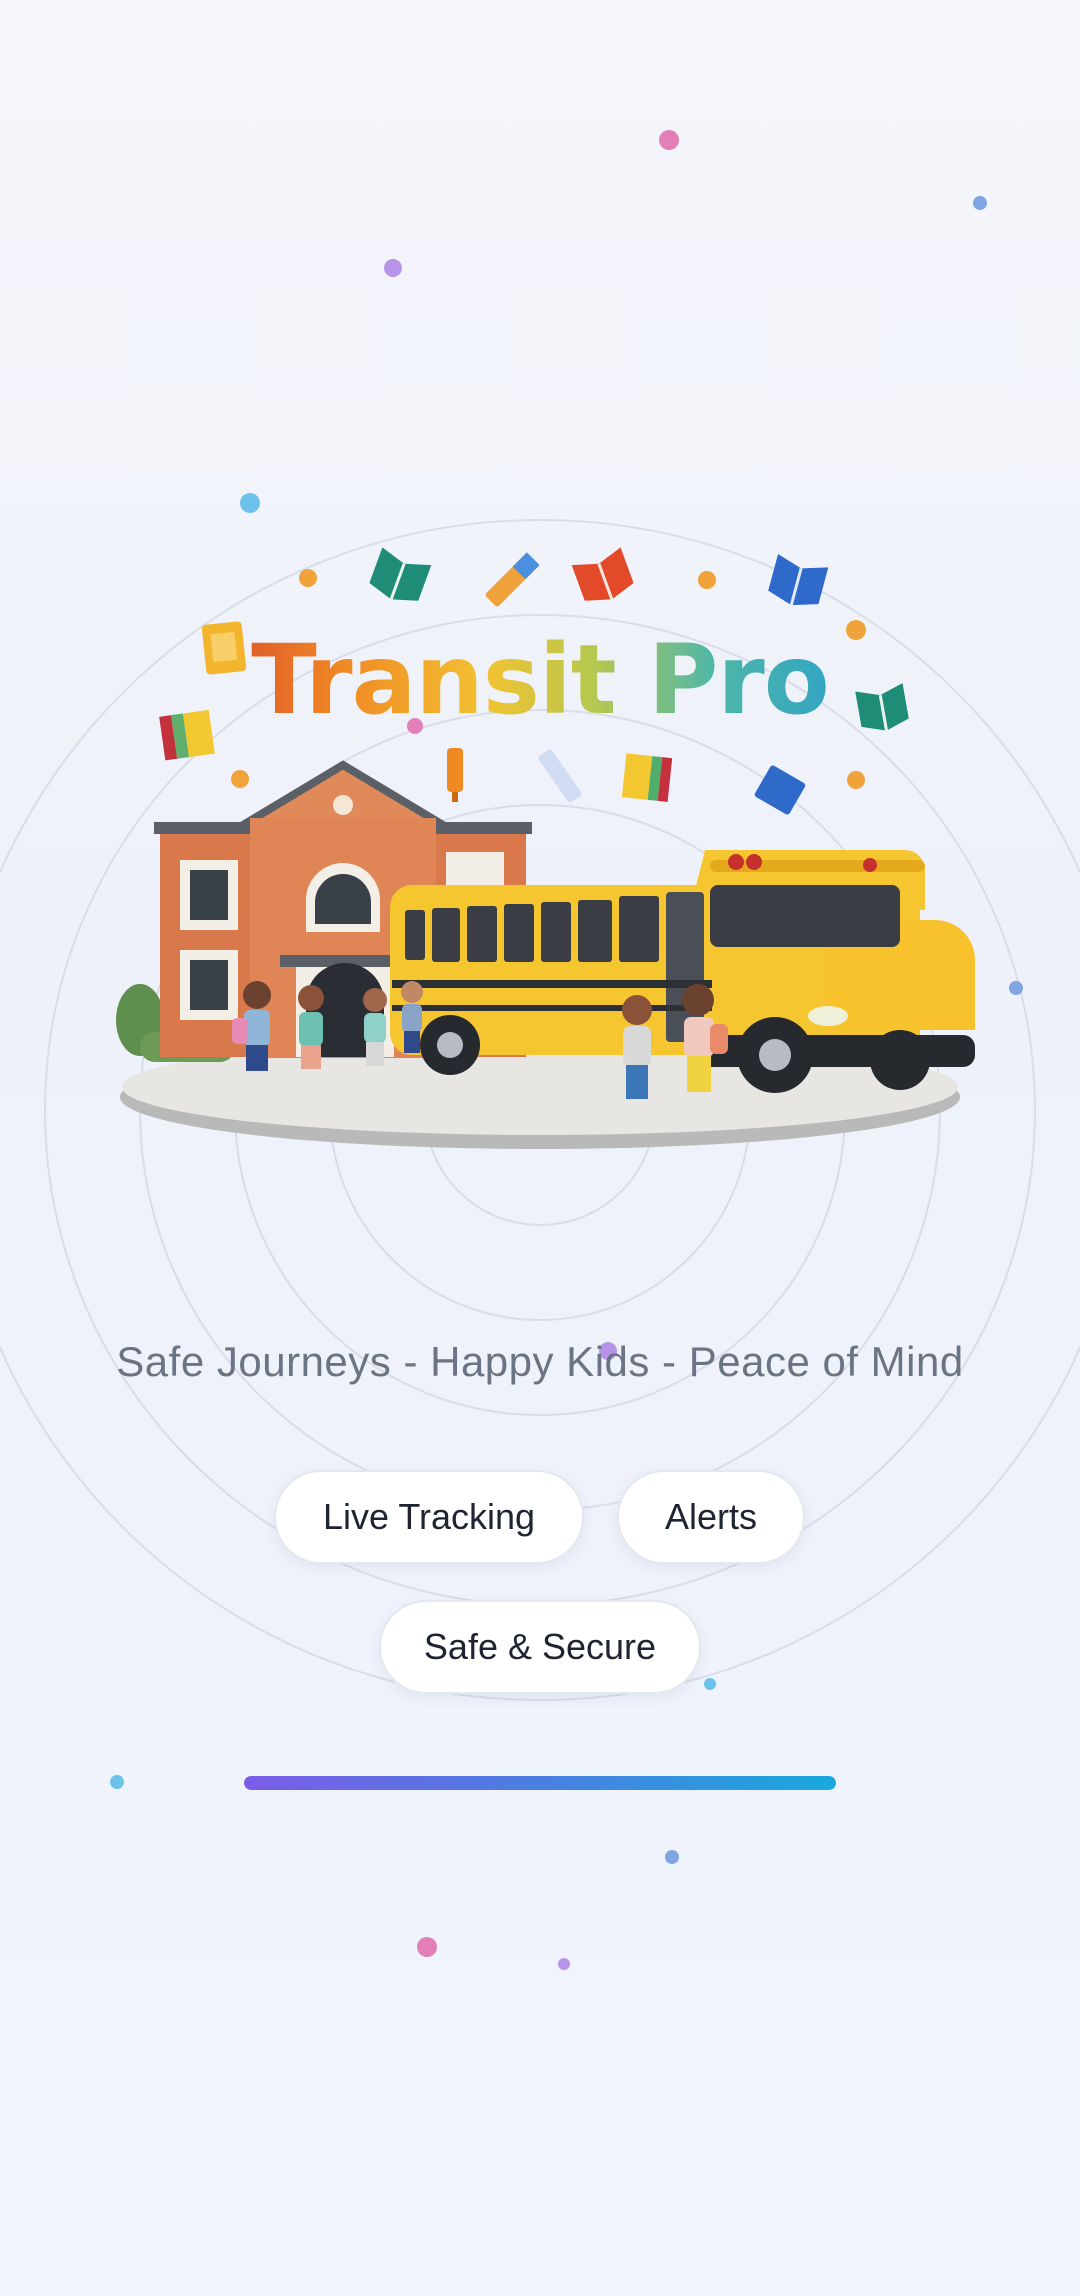 This screenshot has width=1080, height=2296. I want to click on crayon-icon, so click(455, 775).